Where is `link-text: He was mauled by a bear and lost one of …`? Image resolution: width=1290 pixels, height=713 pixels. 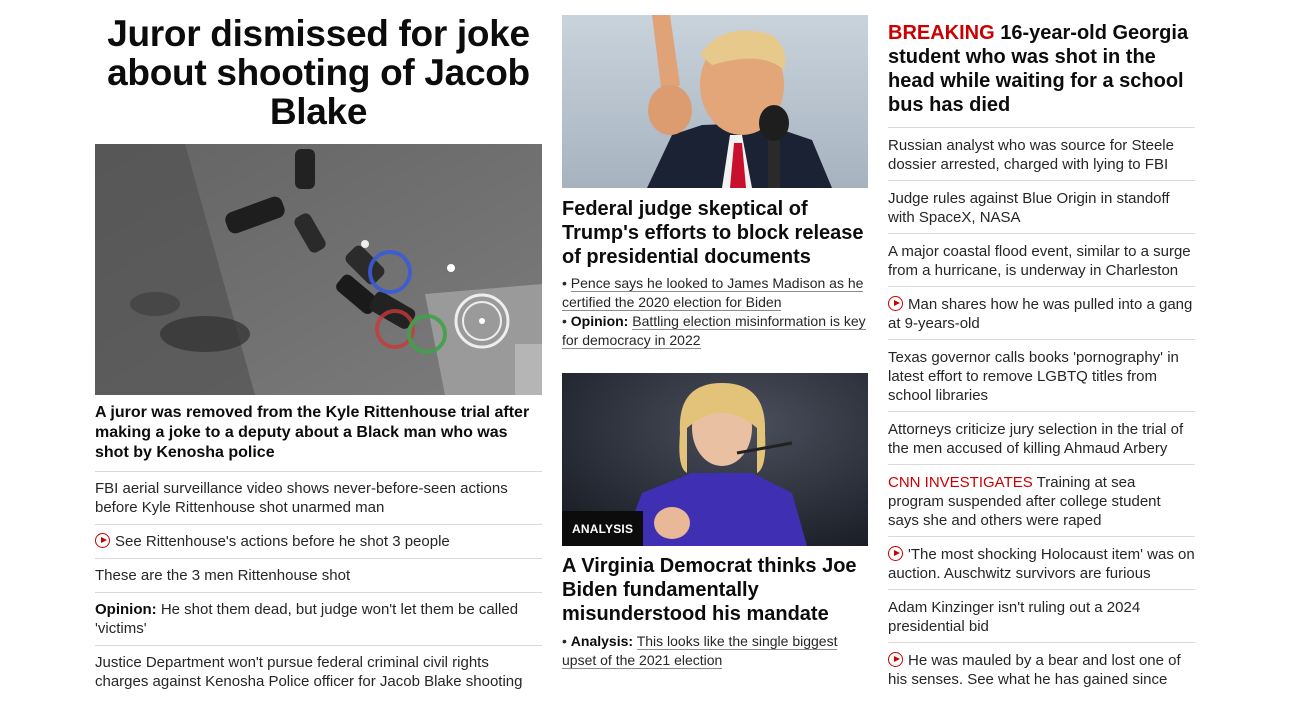 link-text: He was mauled by a bear and lost one of … is located at coordinates (1034, 670).